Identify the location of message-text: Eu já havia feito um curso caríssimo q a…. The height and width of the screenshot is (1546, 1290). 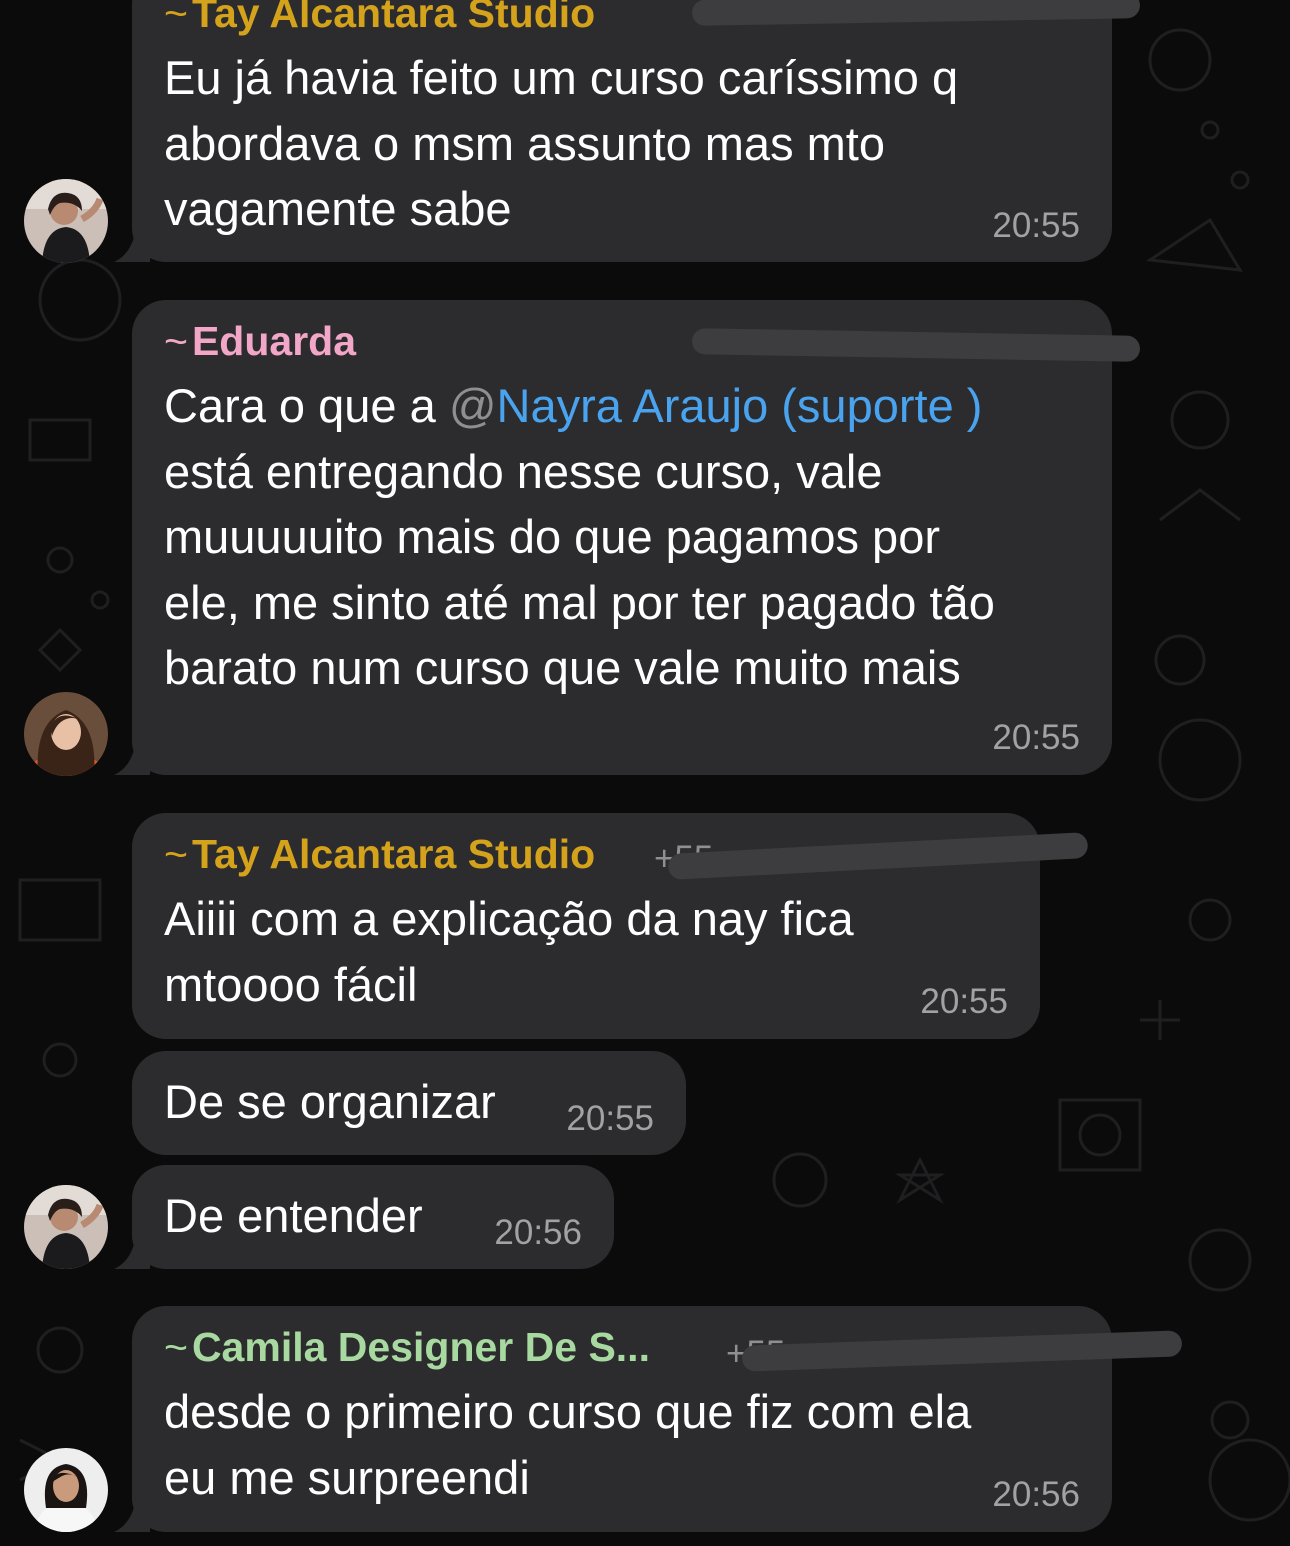
(624, 143).